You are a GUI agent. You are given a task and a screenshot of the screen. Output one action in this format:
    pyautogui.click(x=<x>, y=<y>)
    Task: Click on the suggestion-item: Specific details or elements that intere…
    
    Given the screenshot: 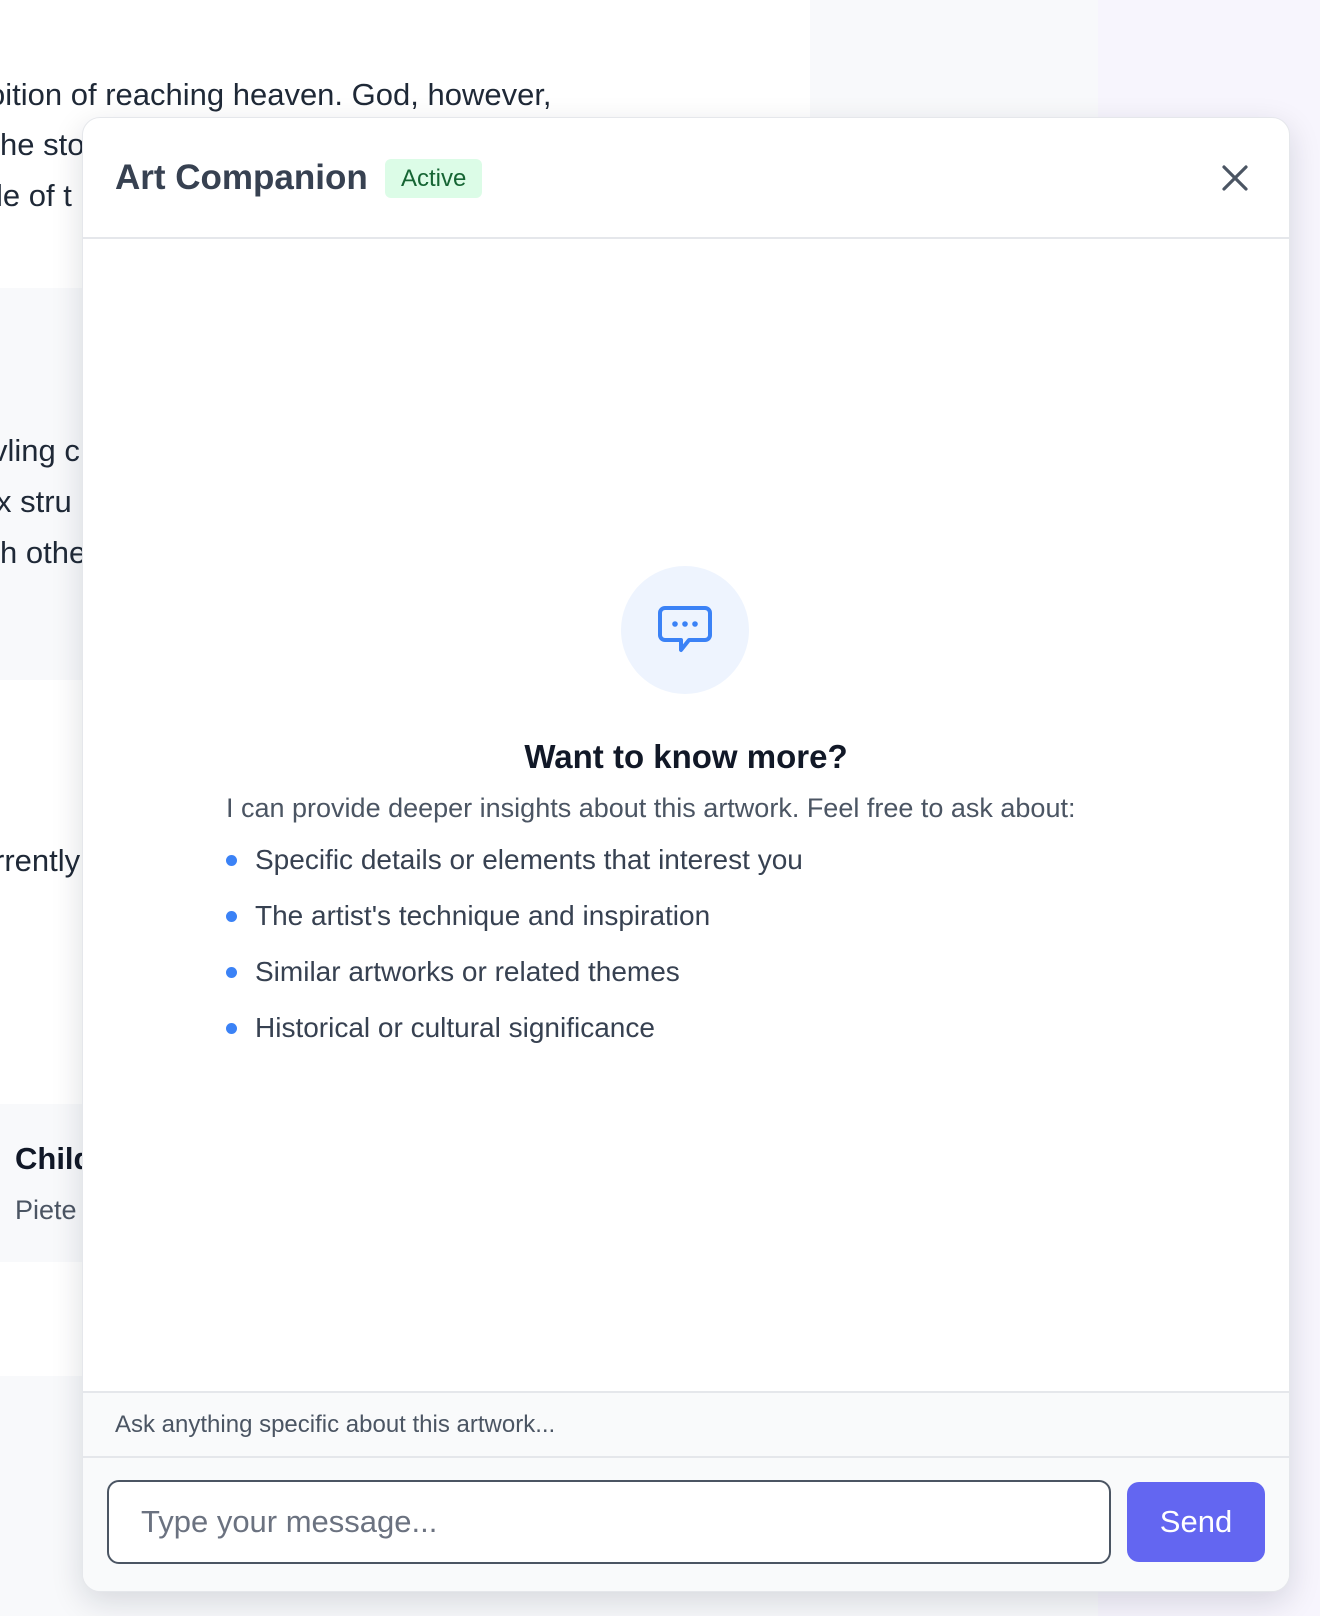 What is the action you would take?
    pyautogui.click(x=514, y=860)
    